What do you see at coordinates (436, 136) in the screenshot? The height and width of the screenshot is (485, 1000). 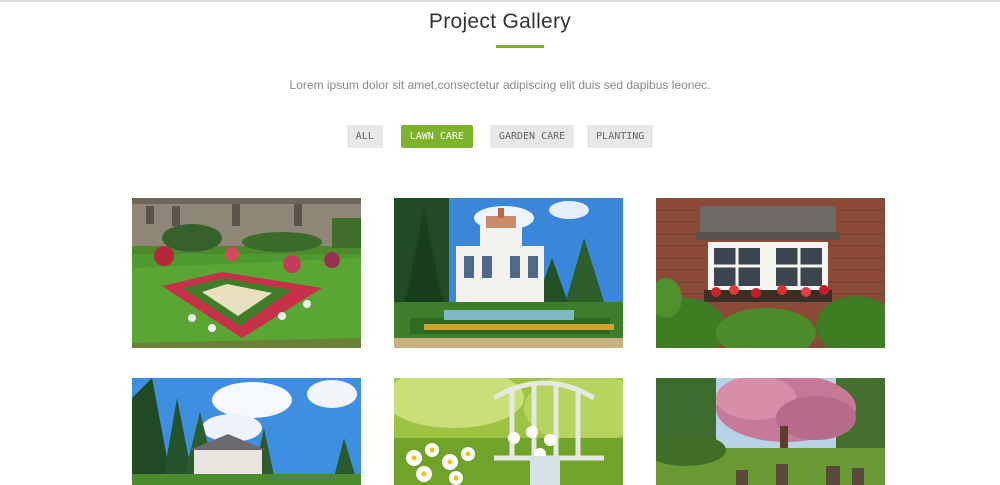 I see `filter-lawn-care-button: LAWN CARE` at bounding box center [436, 136].